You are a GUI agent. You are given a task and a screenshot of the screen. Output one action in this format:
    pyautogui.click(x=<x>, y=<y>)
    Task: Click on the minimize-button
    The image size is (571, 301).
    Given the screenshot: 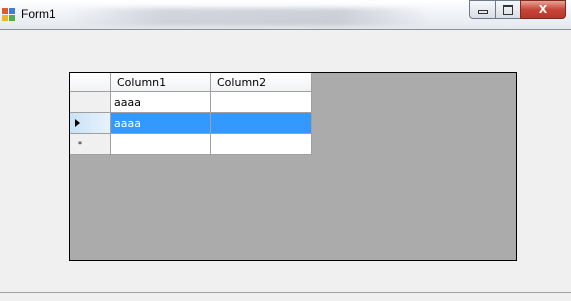 What is the action you would take?
    pyautogui.click(x=482, y=9)
    